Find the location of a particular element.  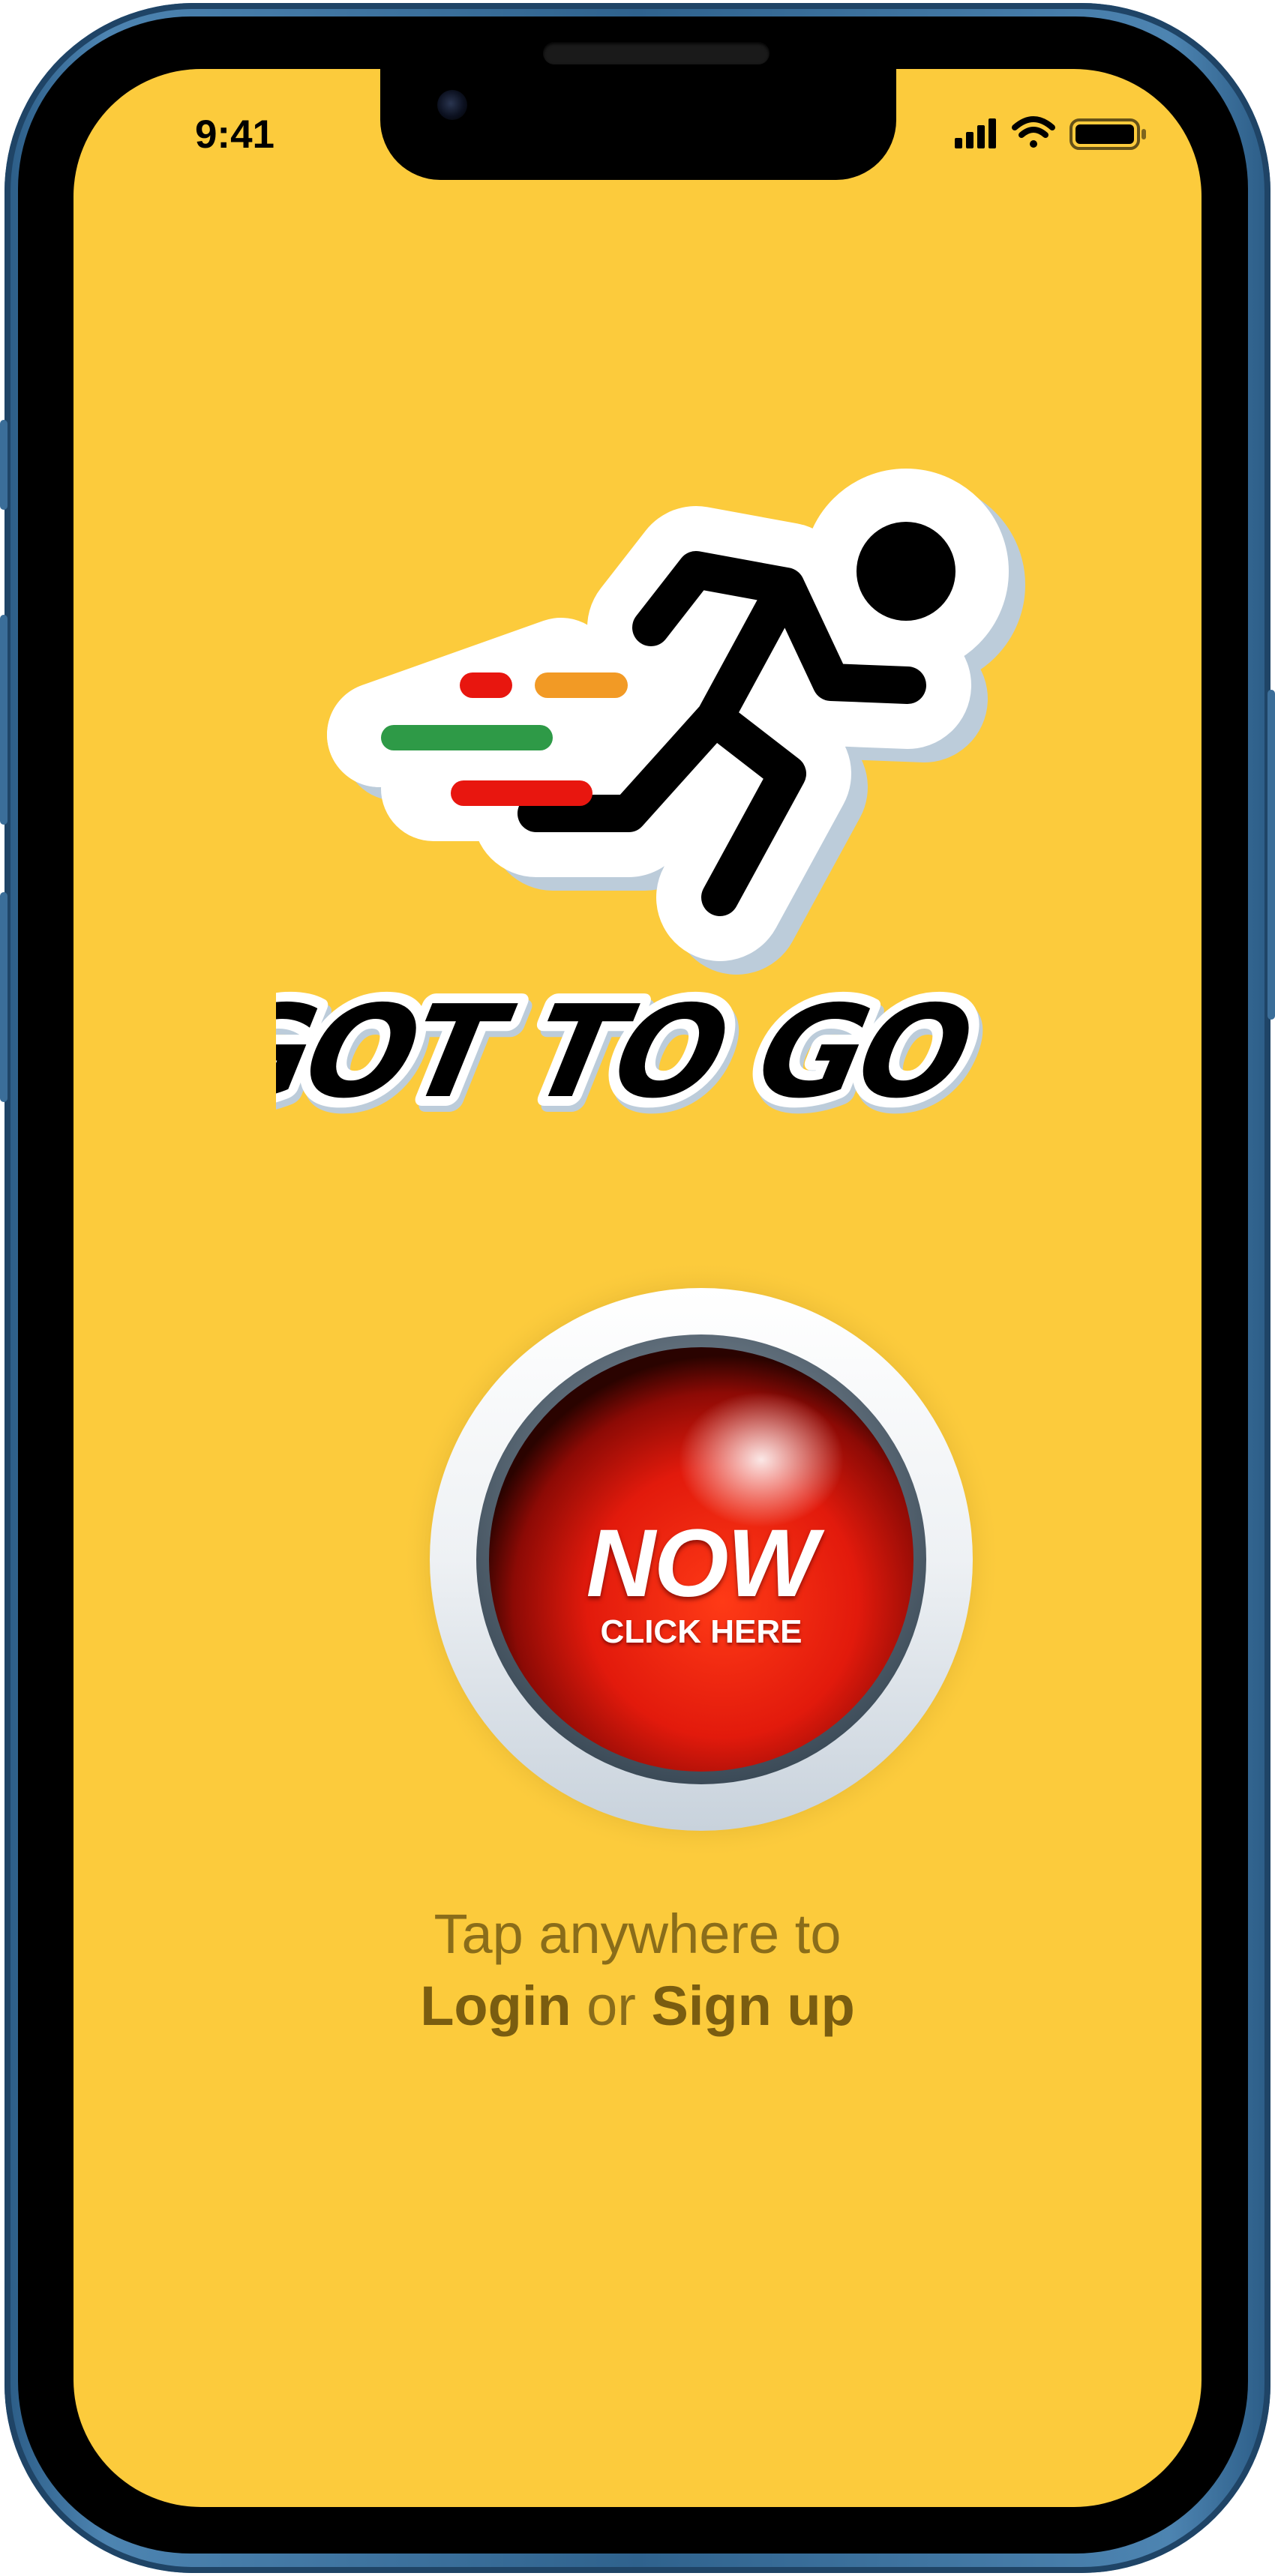

volume-up-button is located at coordinates (4, 720).